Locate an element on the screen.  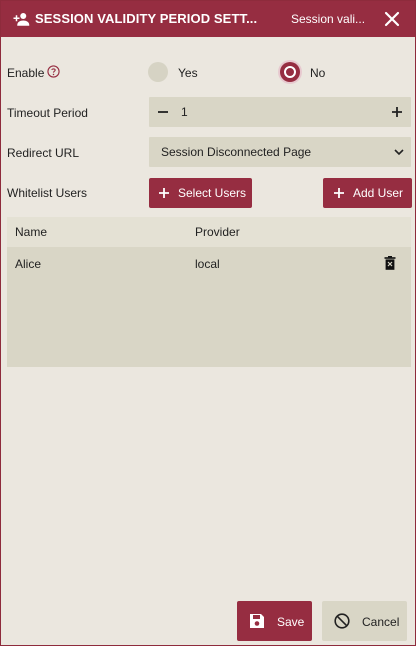
cancel-button: Cancel is located at coordinates (364, 621).